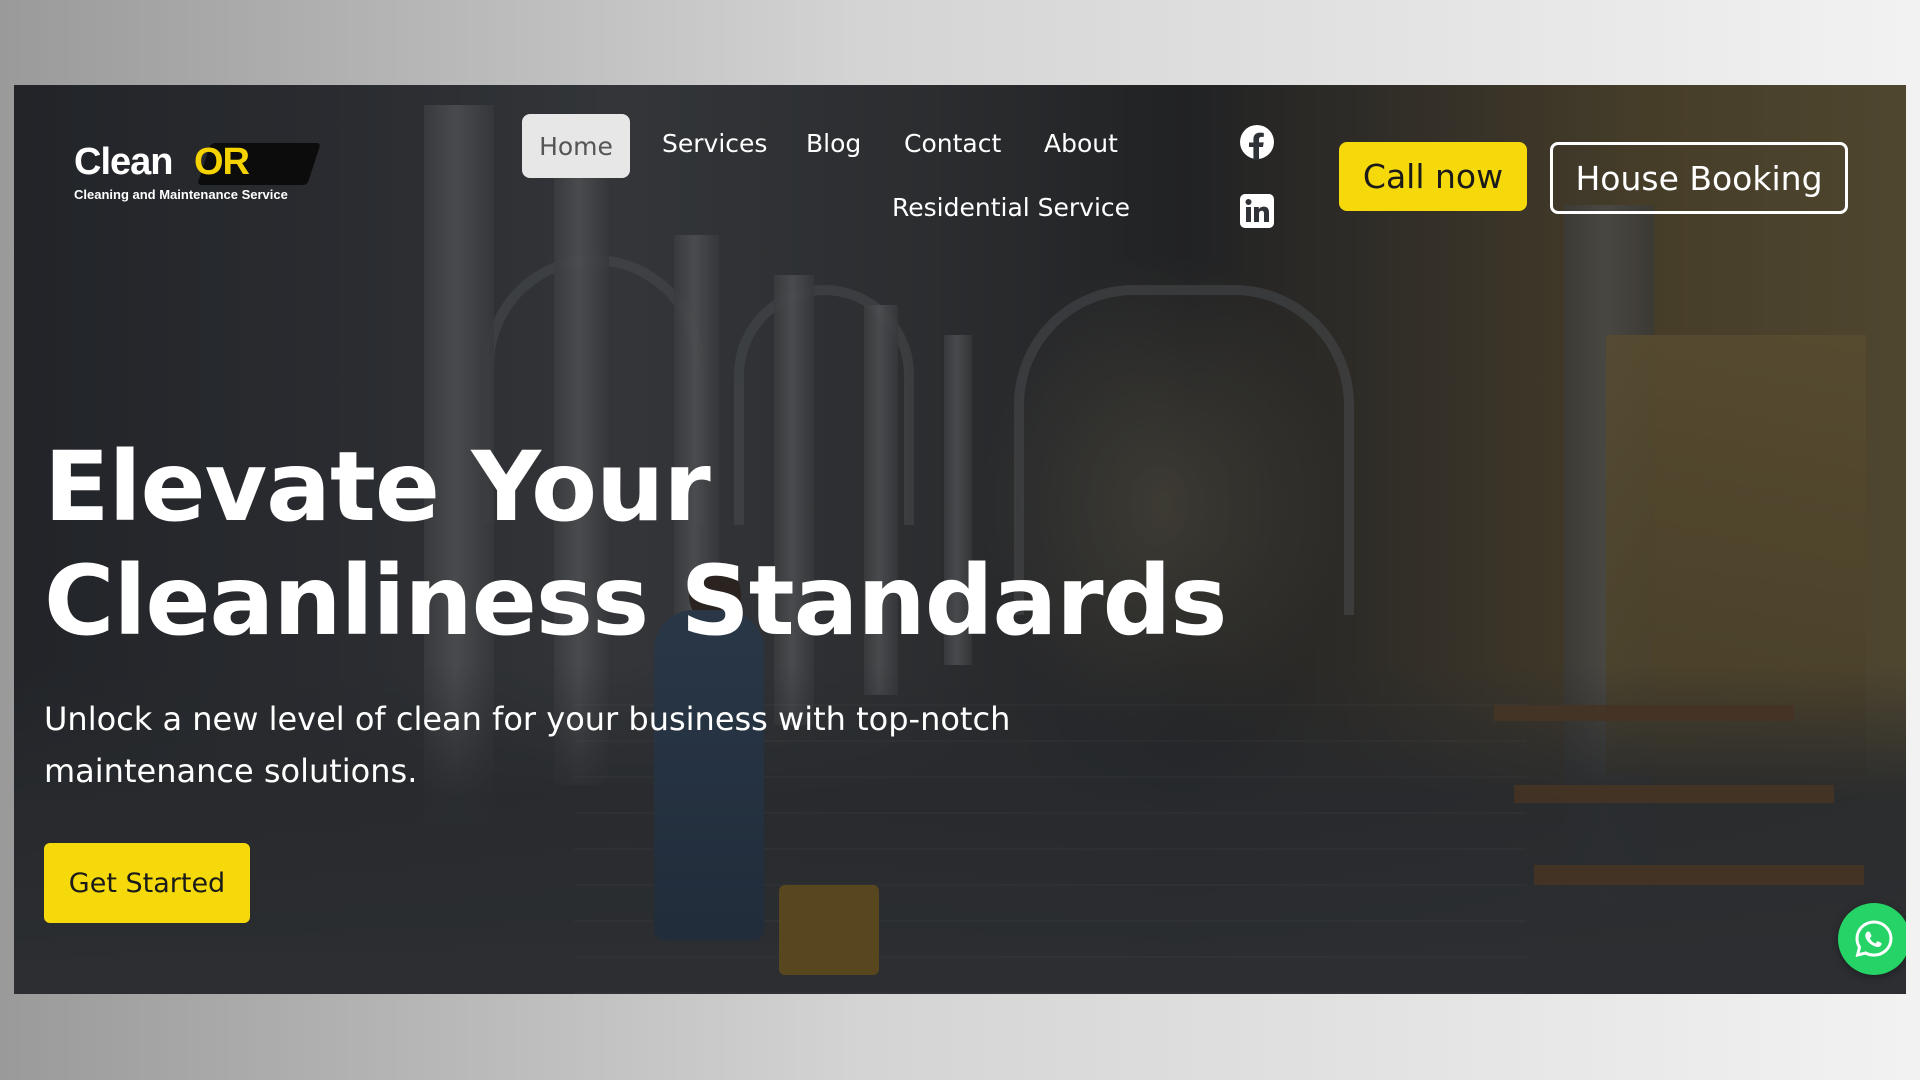  I want to click on get-started-button: Get Started, so click(147, 883).